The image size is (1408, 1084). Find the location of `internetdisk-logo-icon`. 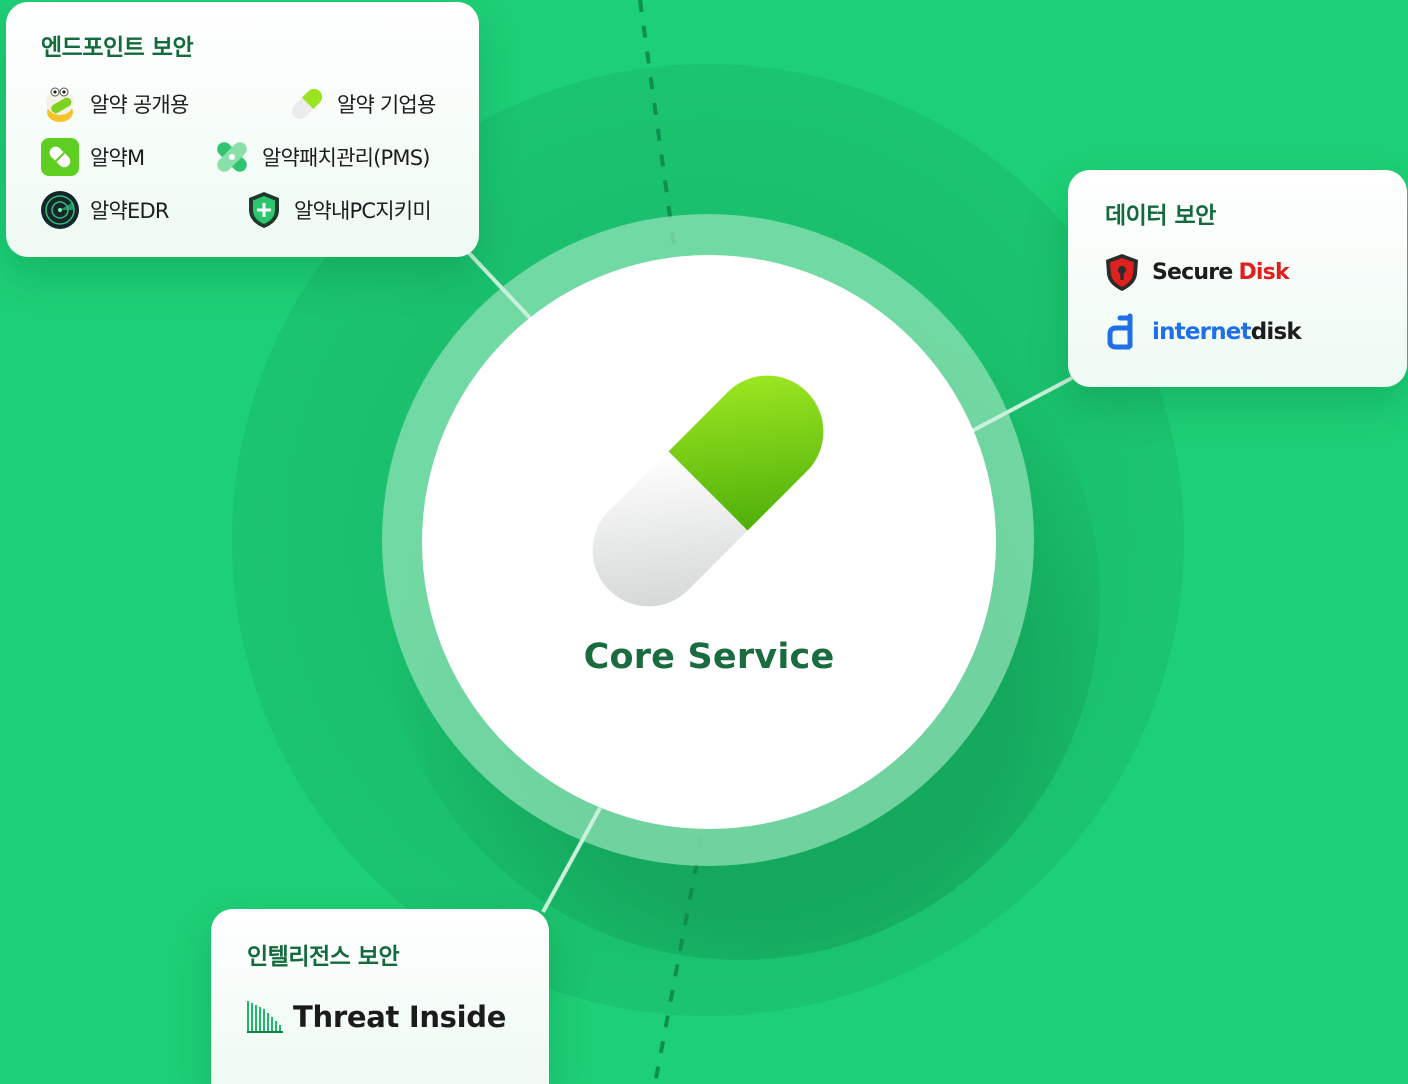

internetdisk-logo-icon is located at coordinates (1120, 331).